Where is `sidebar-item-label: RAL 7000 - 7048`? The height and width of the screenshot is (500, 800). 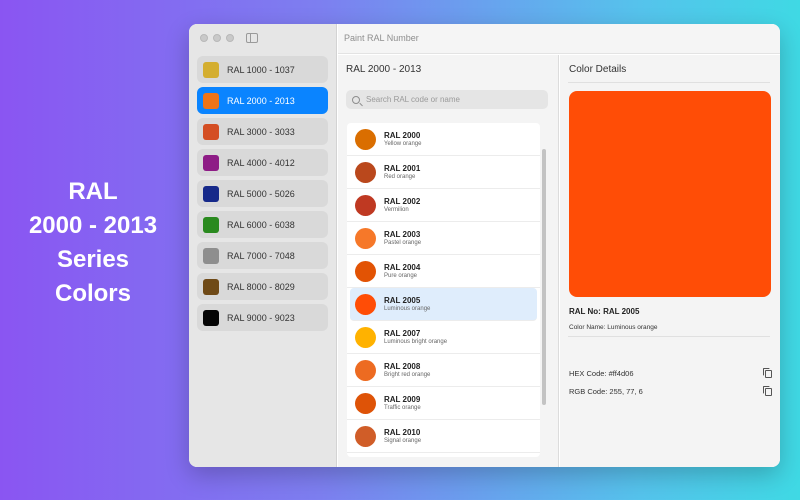 sidebar-item-label: RAL 7000 - 7048 is located at coordinates (261, 255).